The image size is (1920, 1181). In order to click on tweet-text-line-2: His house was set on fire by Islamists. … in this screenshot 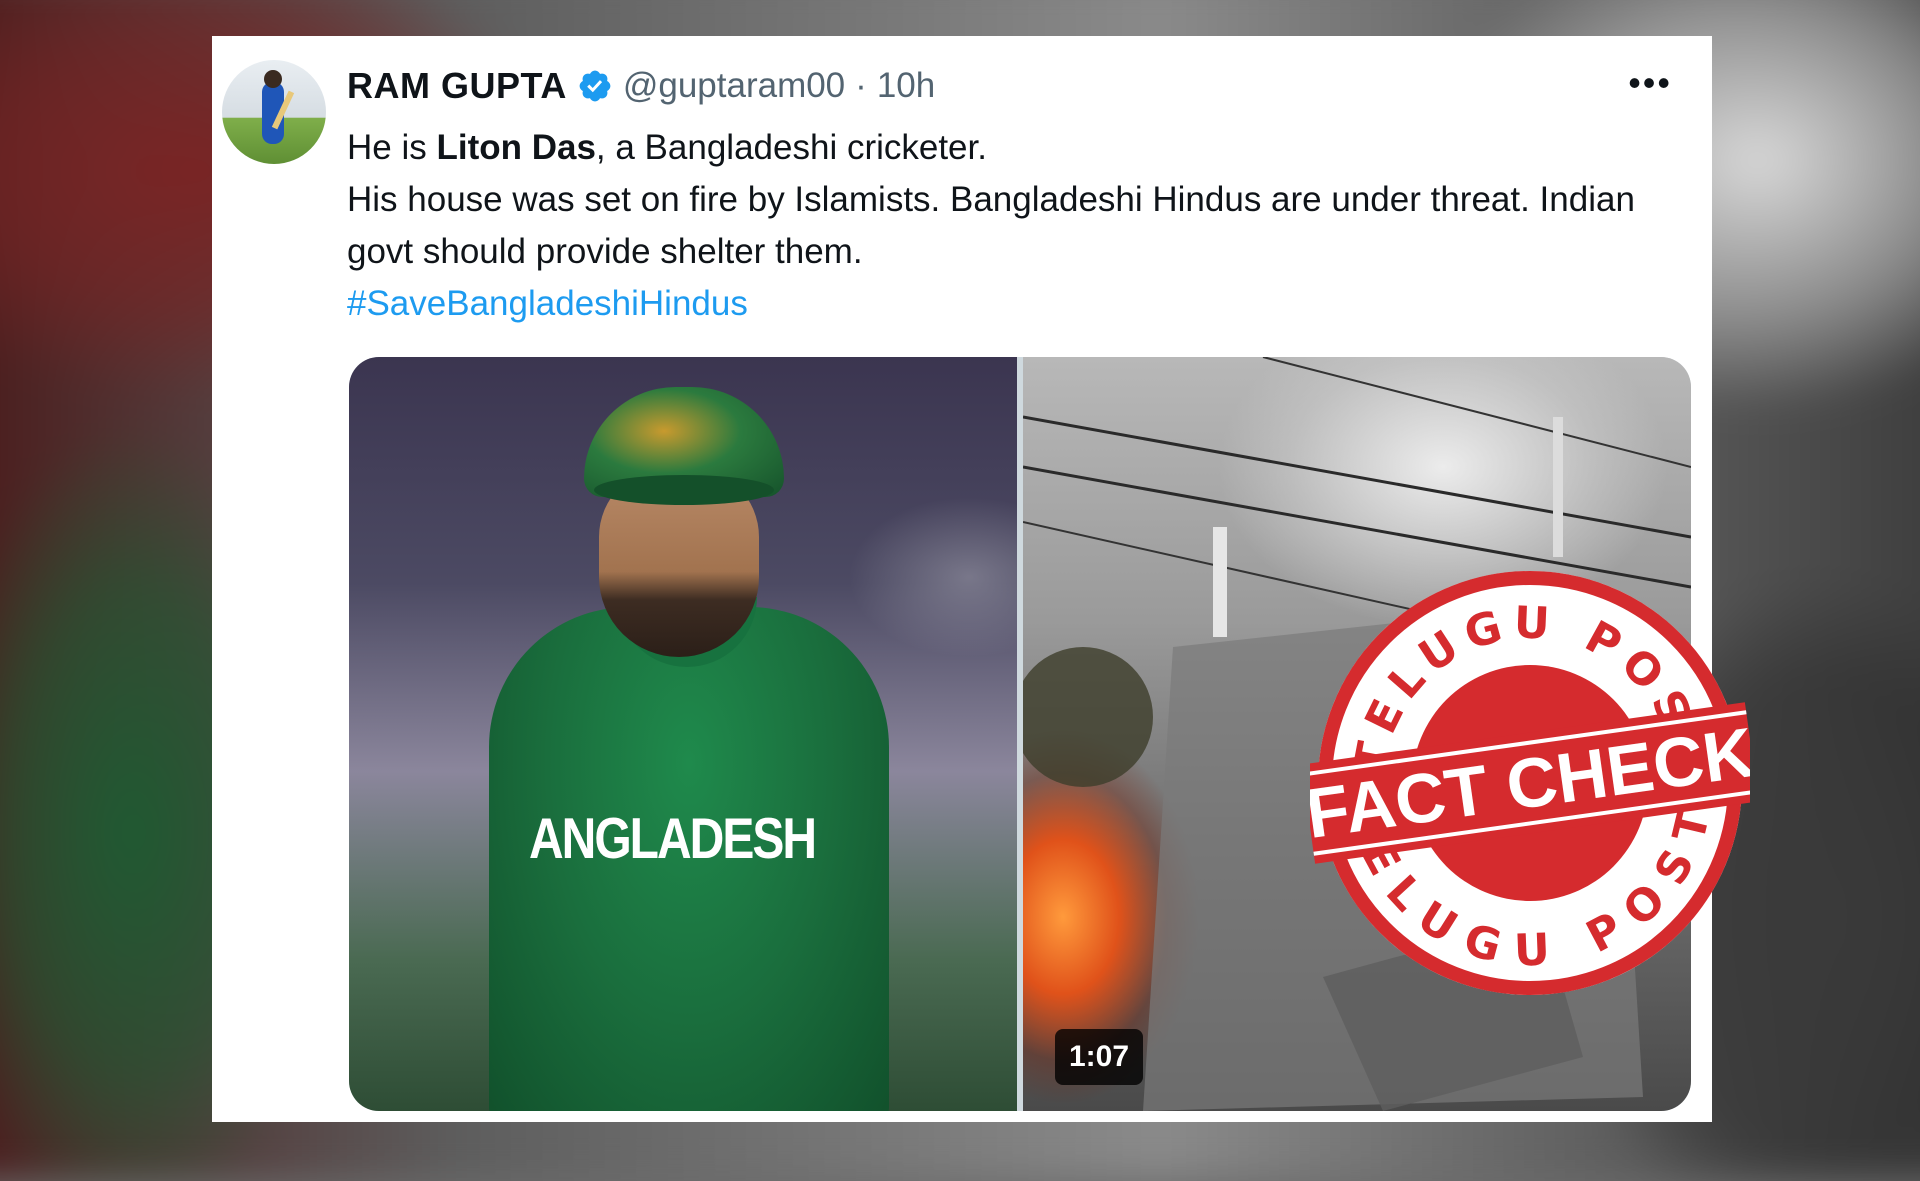, I will do `click(991, 225)`.